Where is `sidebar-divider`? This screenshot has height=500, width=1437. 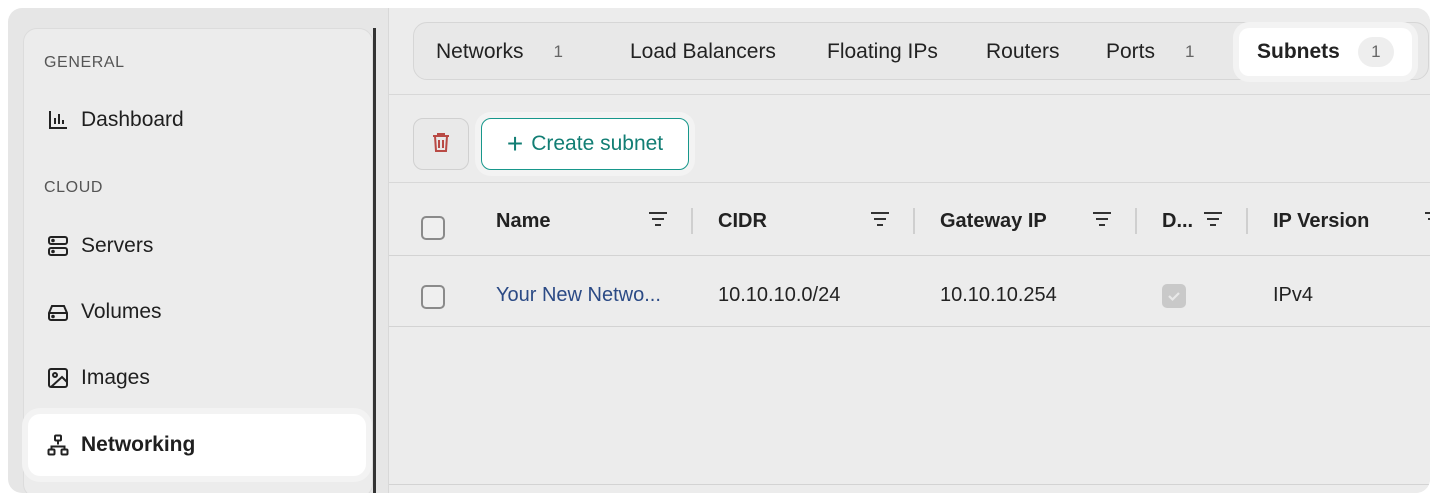
sidebar-divider is located at coordinates (374, 260).